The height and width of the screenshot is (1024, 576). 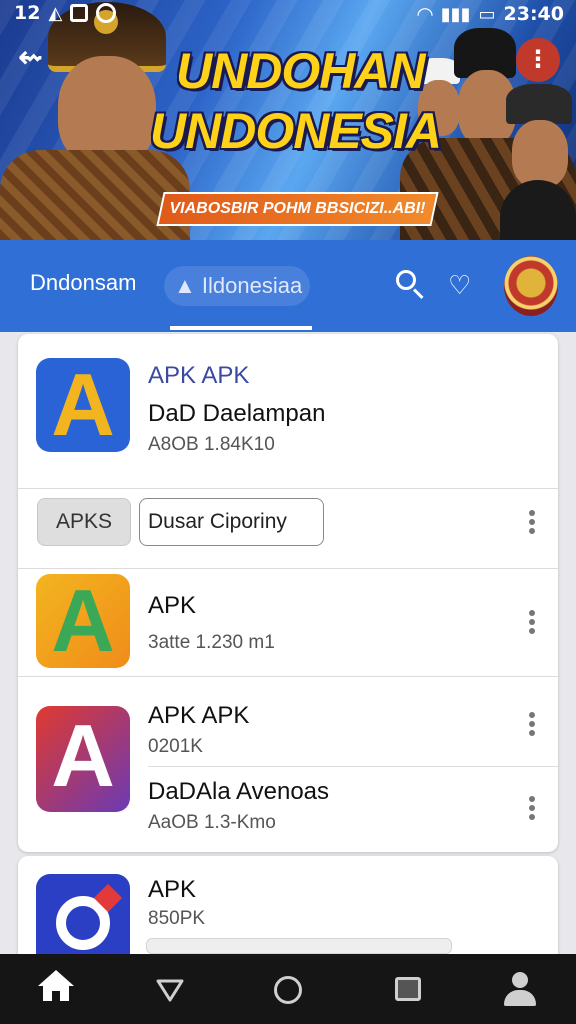 What do you see at coordinates (299, 946) in the screenshot?
I see `install-progress-bar` at bounding box center [299, 946].